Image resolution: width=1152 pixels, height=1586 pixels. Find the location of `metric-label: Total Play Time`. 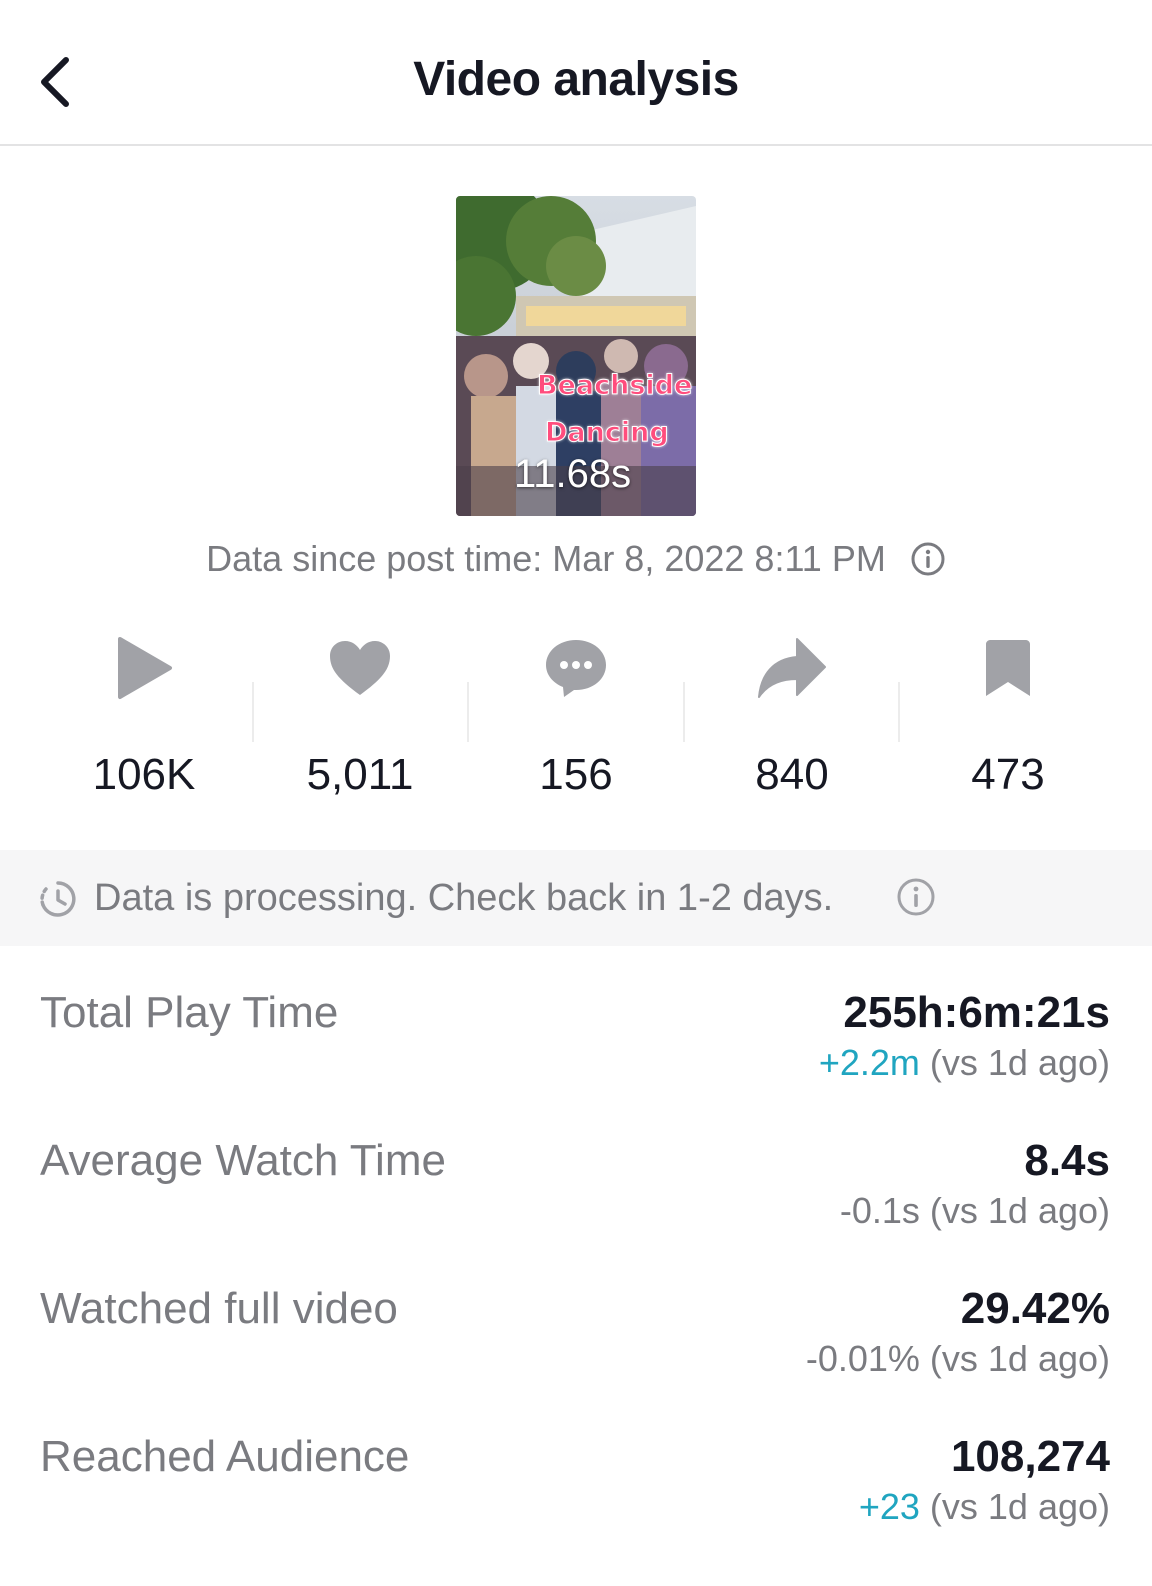

metric-label: Total Play Time is located at coordinates (189, 1012).